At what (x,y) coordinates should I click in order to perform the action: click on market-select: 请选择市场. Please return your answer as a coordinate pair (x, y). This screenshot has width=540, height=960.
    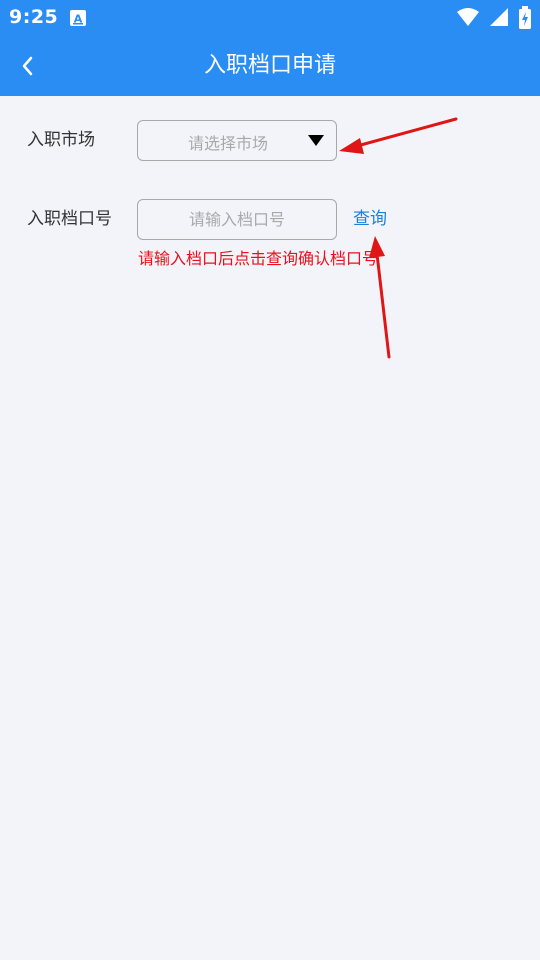
    Looking at the image, I should click on (237, 140).